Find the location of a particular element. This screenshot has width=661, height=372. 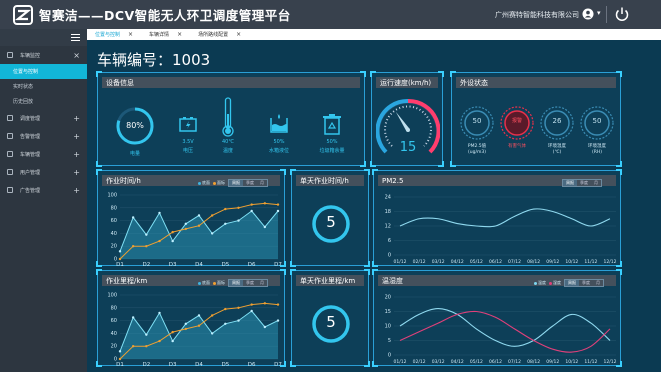

work-time-chart: 020406080100D1 D2 D3 D4 D5 D6 D7 is located at coordinates (194, 230).